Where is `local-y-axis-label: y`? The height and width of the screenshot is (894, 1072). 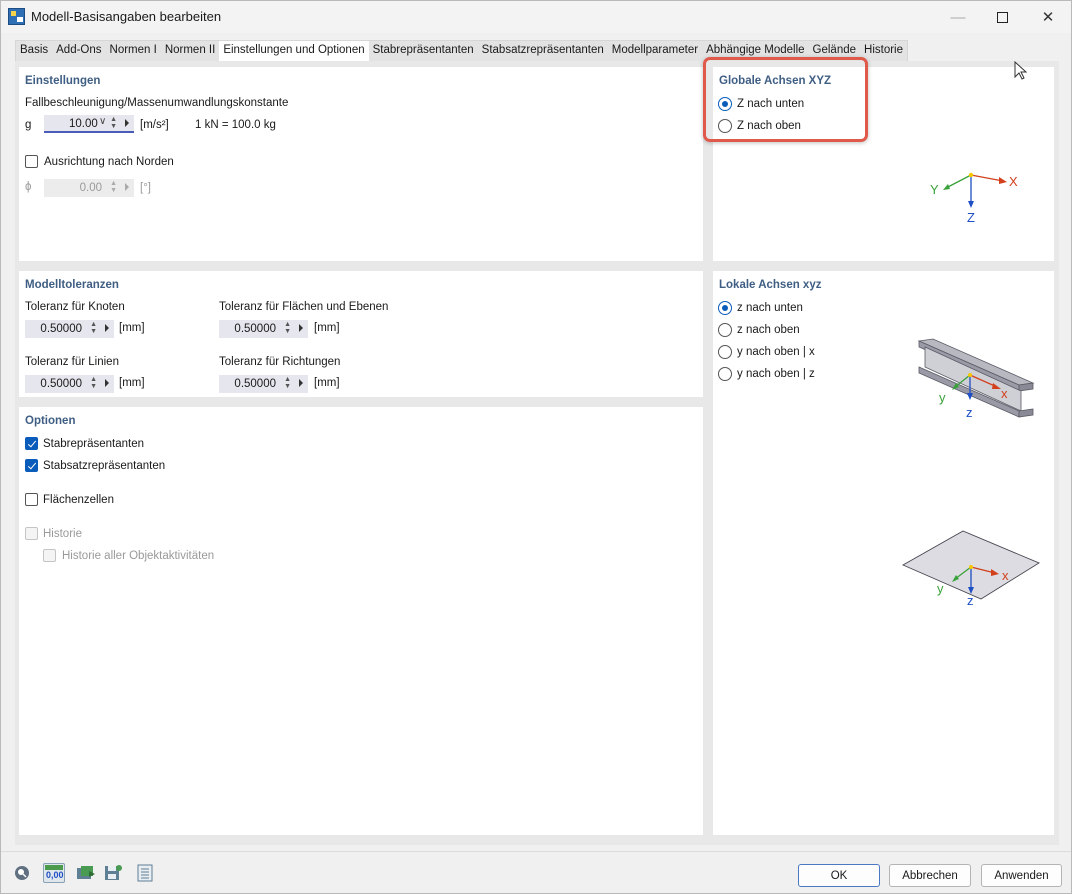
local-y-axis-label: y is located at coordinates (942, 397).